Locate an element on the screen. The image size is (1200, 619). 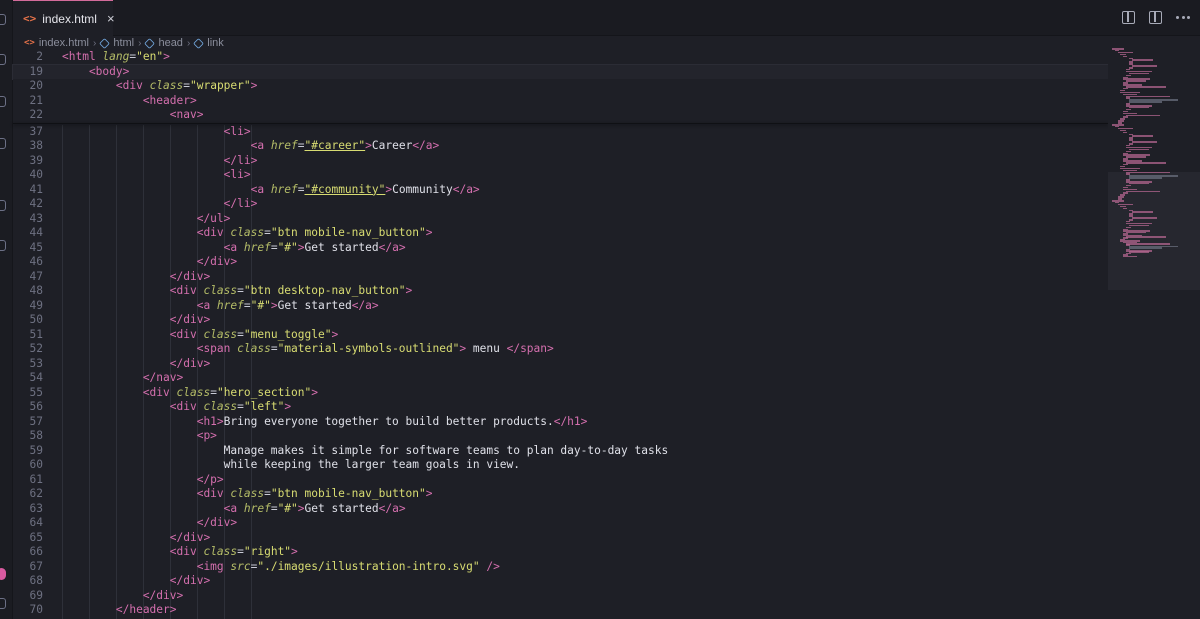
code-token: </li> is located at coordinates (160, 160).